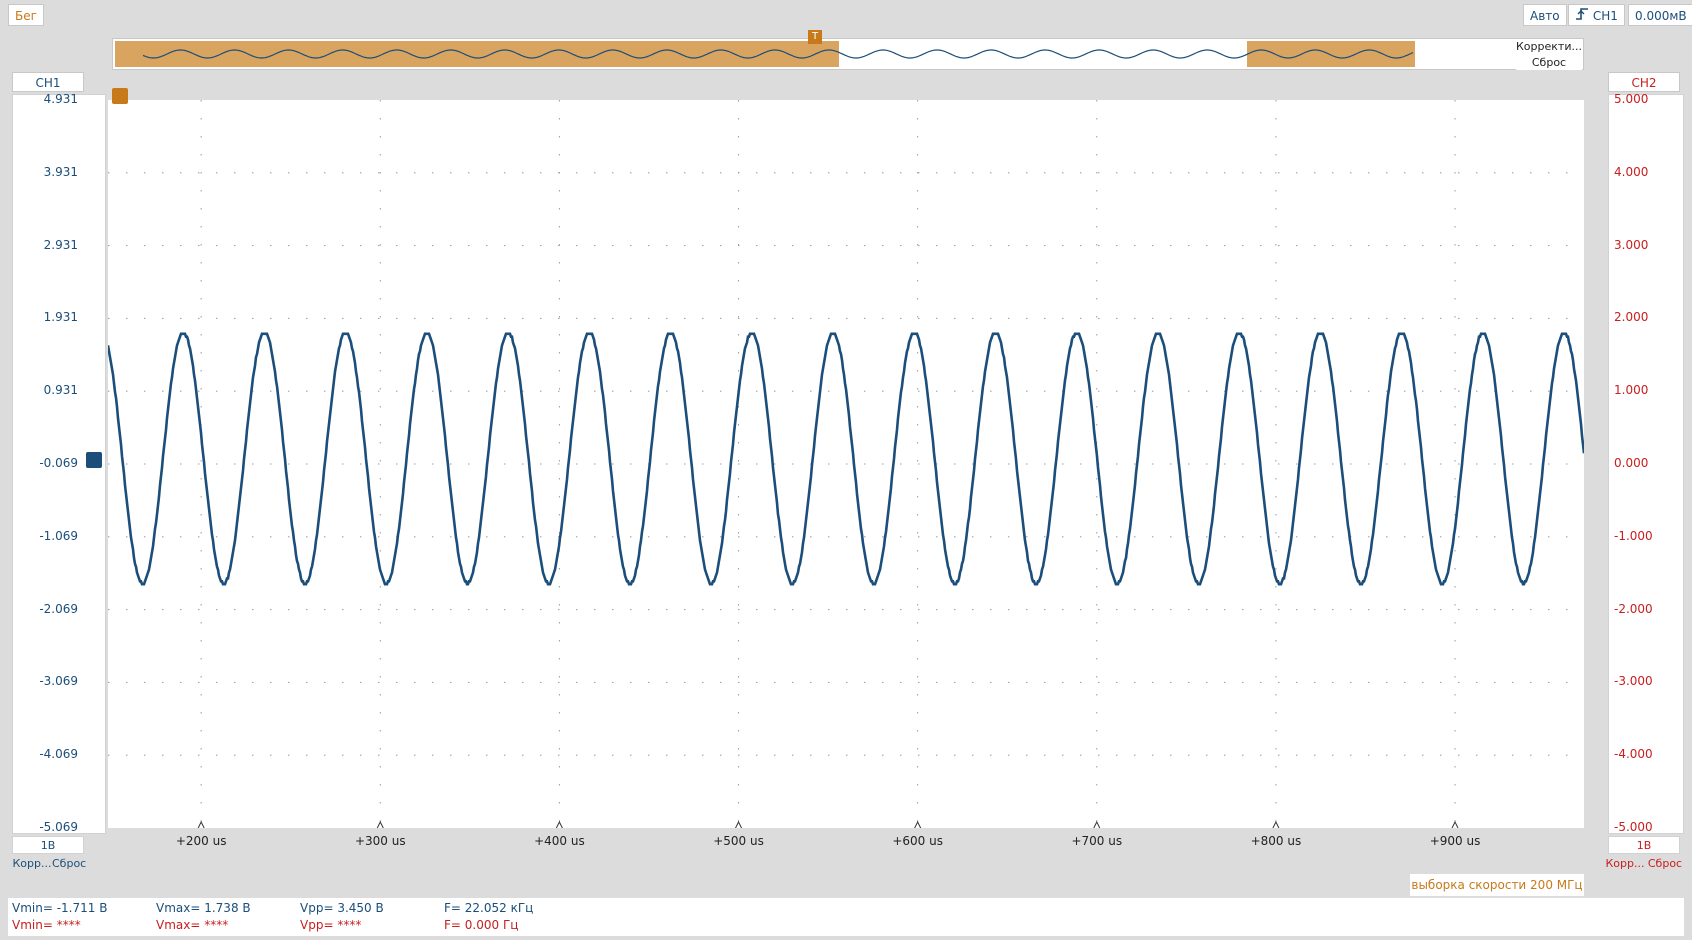 The height and width of the screenshot is (940, 1692). What do you see at coordinates (48, 82) in the screenshot?
I see `ch1-title: CH1` at bounding box center [48, 82].